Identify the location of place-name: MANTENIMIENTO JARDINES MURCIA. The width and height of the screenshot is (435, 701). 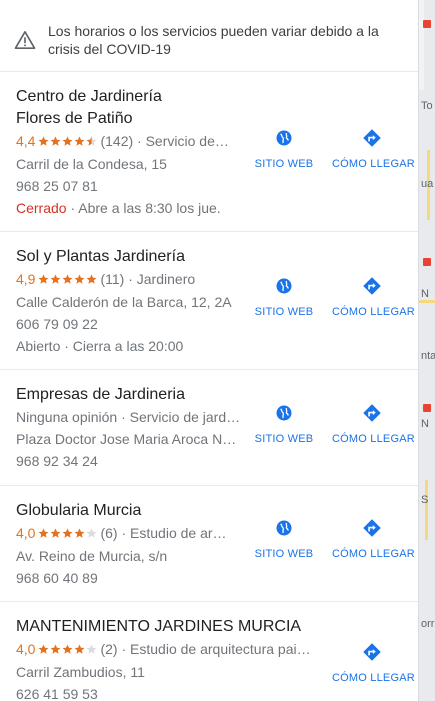
(176, 627).